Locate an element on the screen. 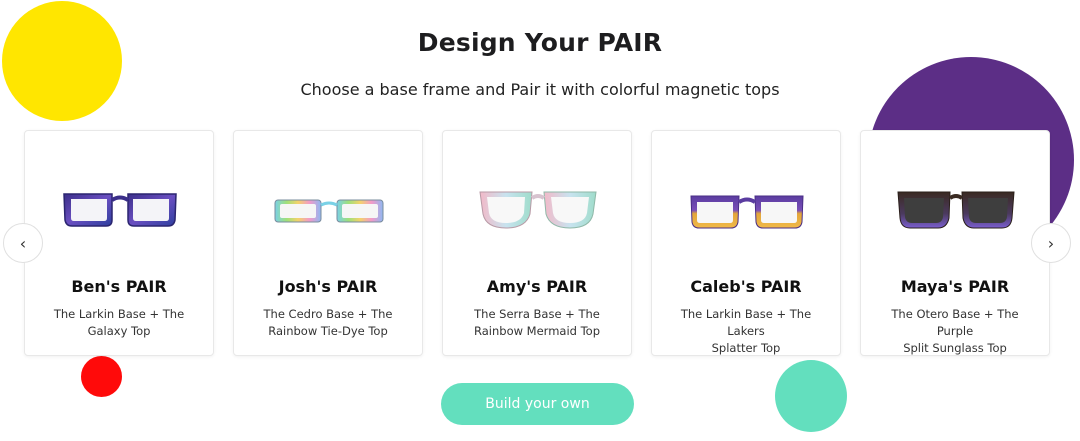 This screenshot has height=441, width=1080. carousel-prev-button: ‹ is located at coordinates (23, 243).